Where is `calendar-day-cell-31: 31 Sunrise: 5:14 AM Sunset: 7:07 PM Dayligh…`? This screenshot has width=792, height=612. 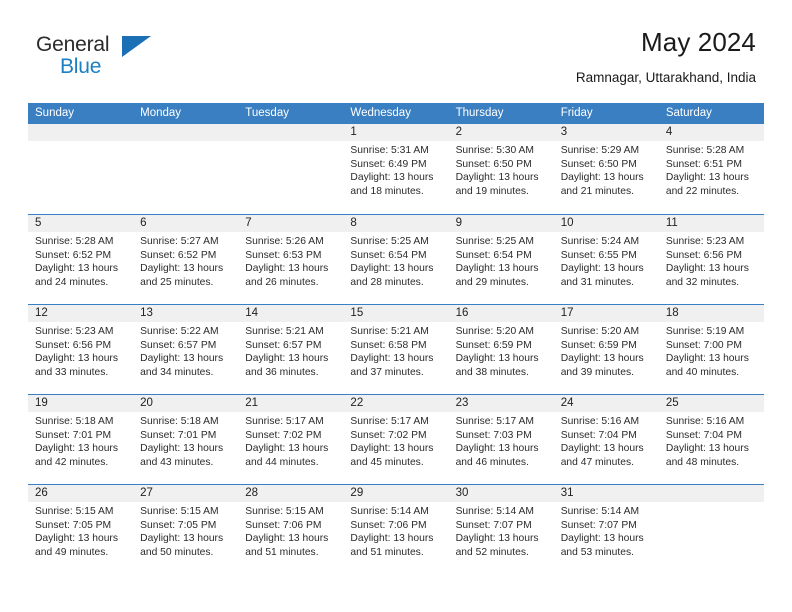
calendar-day-cell-31: 31 Sunrise: 5:14 AM Sunset: 7:07 PM Dayligh… is located at coordinates (606, 528).